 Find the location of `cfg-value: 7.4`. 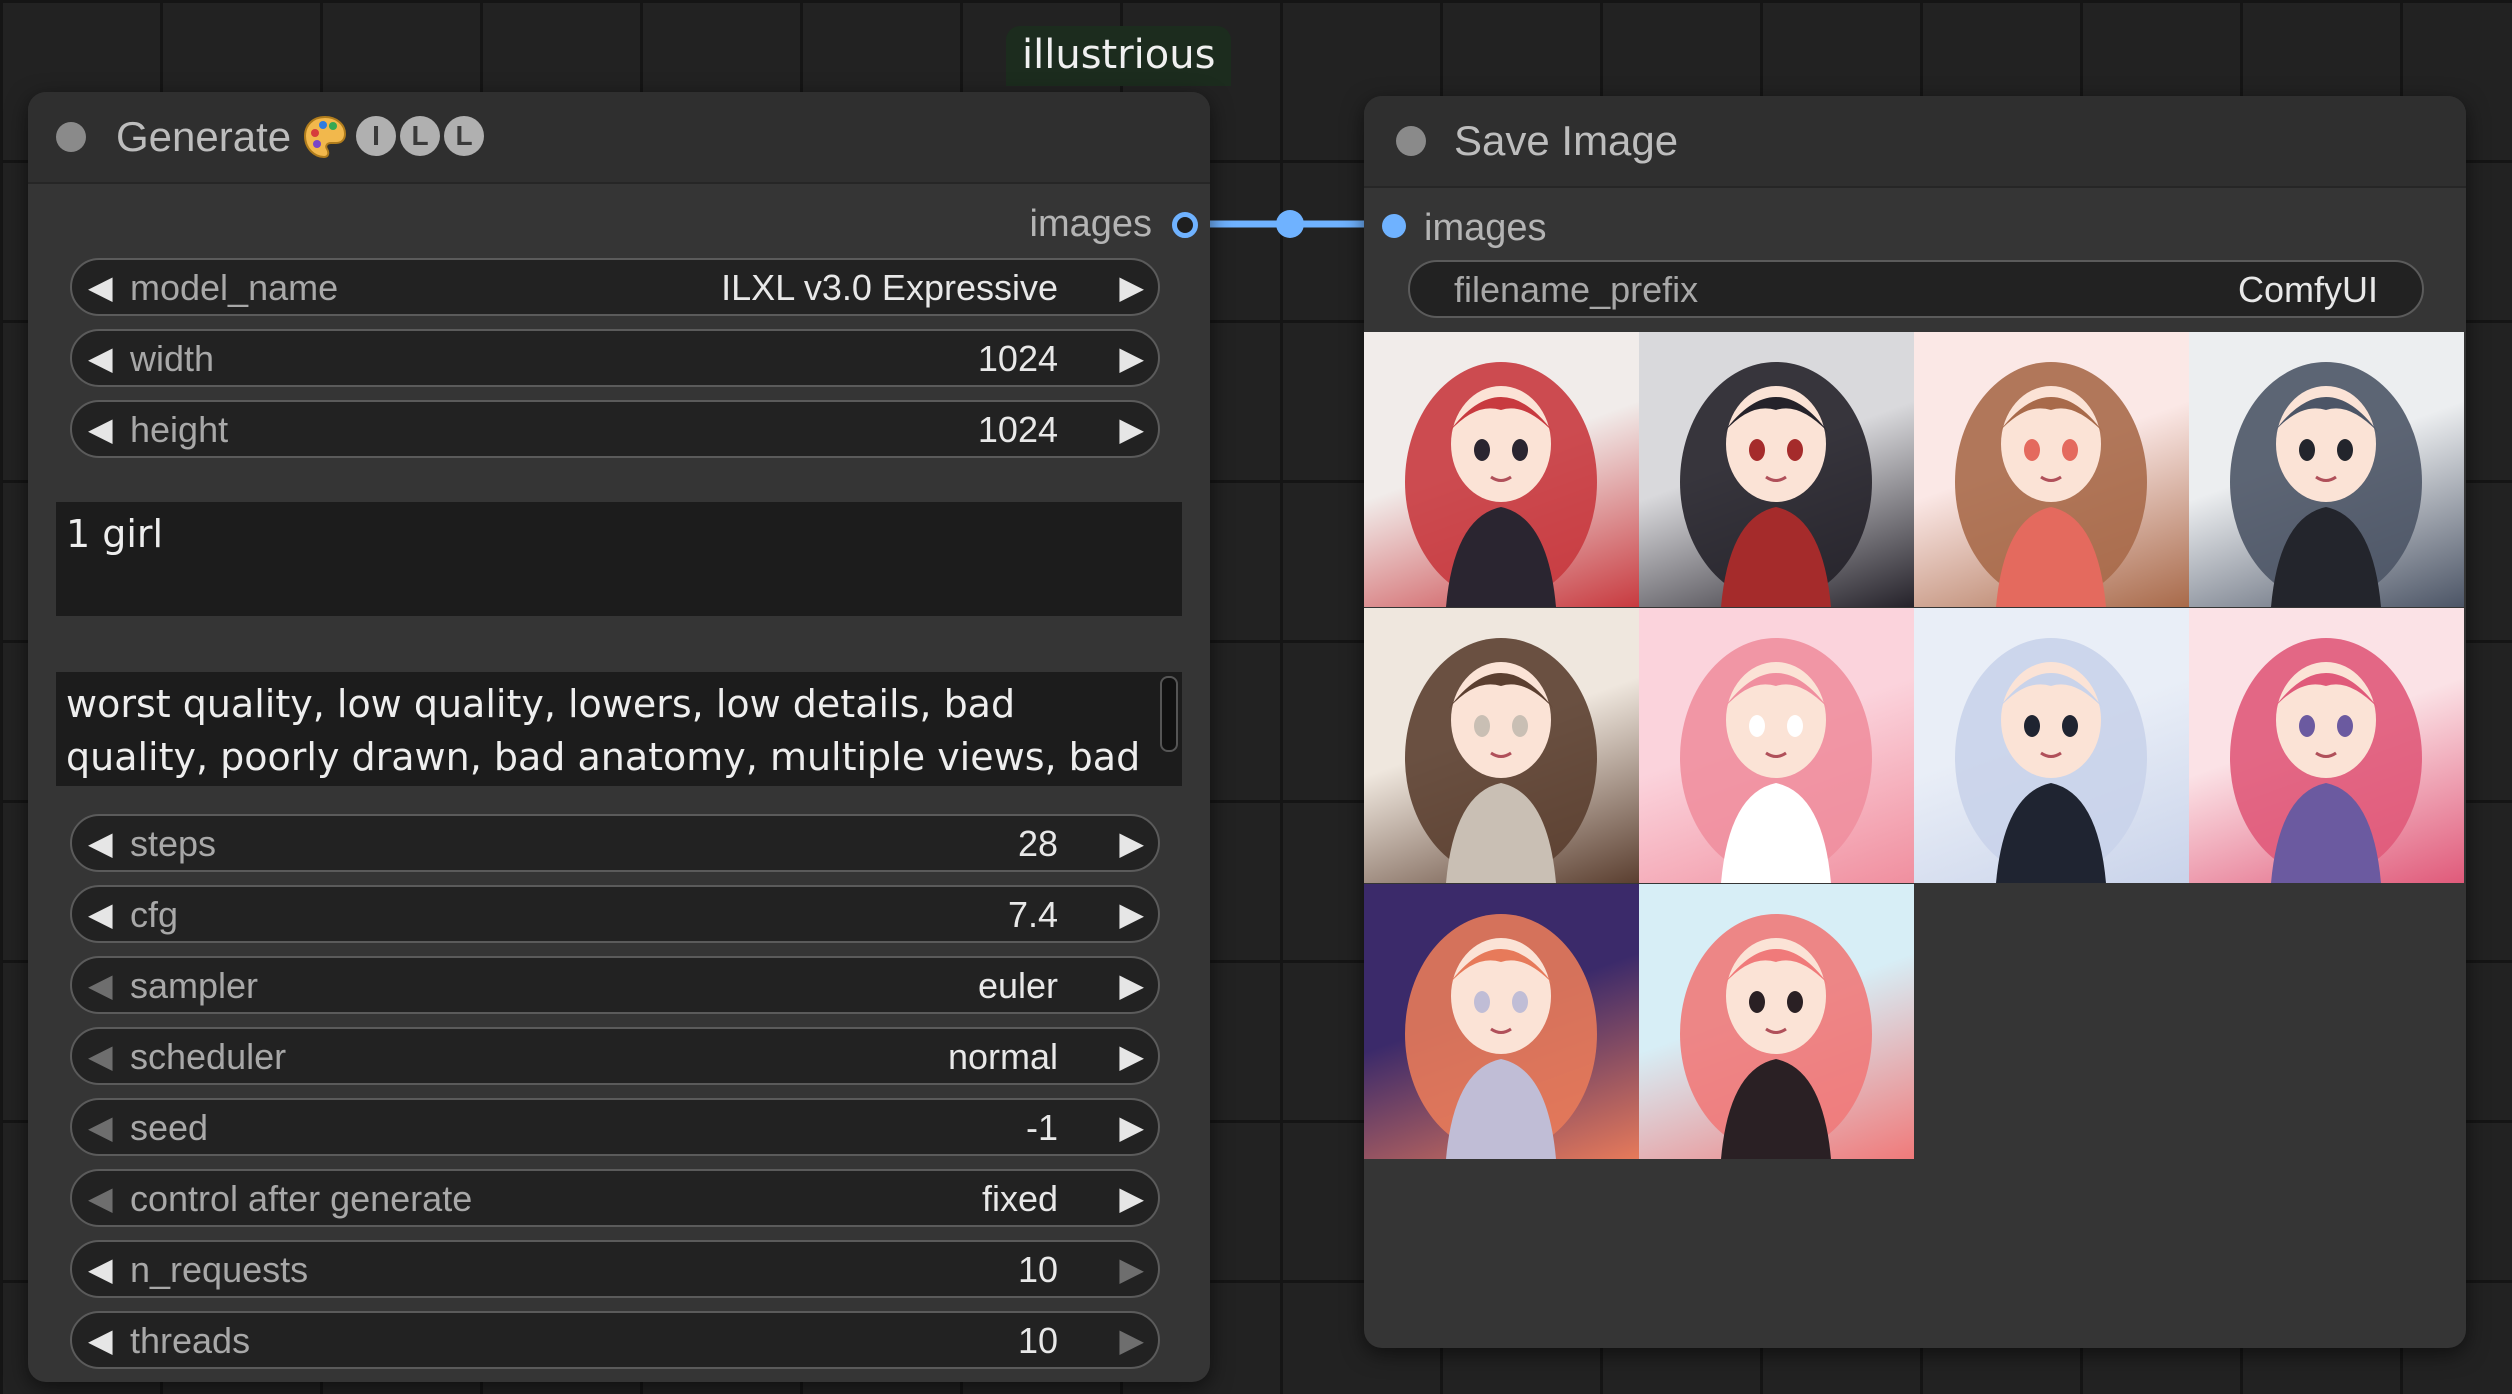

cfg-value: 7.4 is located at coordinates (1033, 915).